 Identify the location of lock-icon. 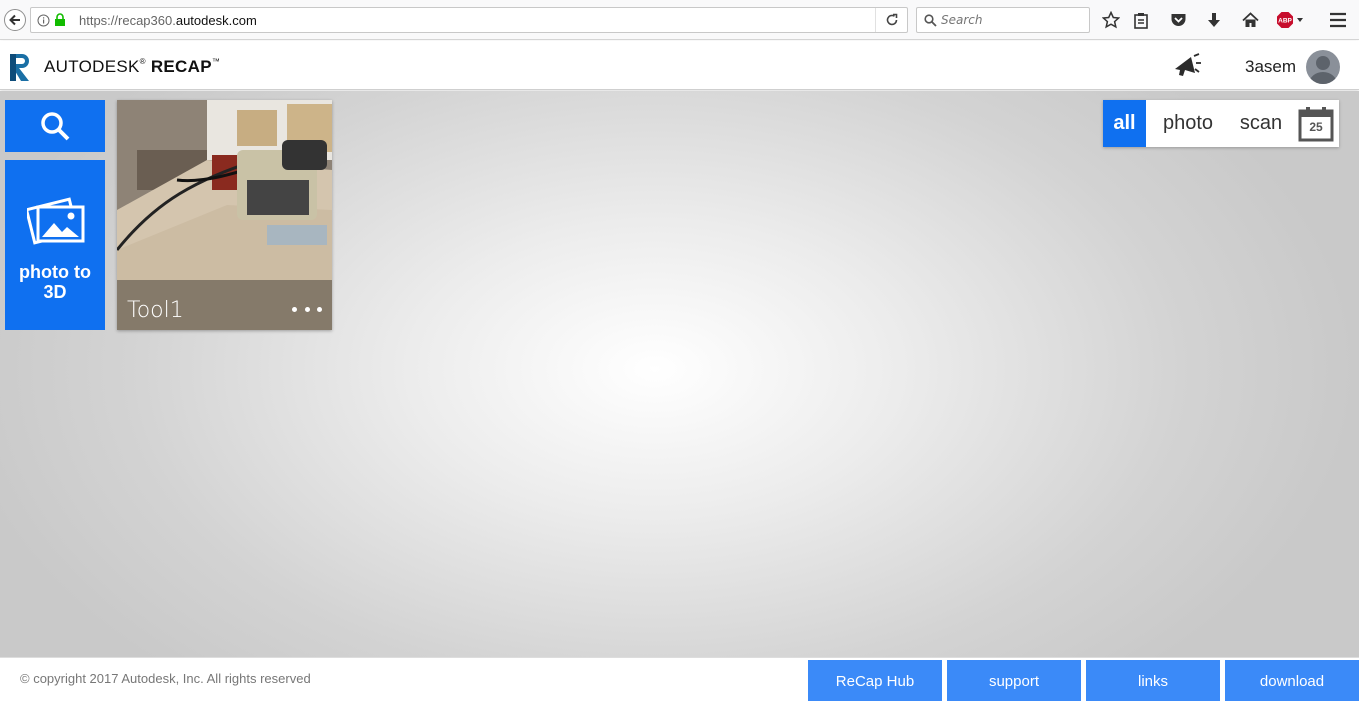
(60, 19).